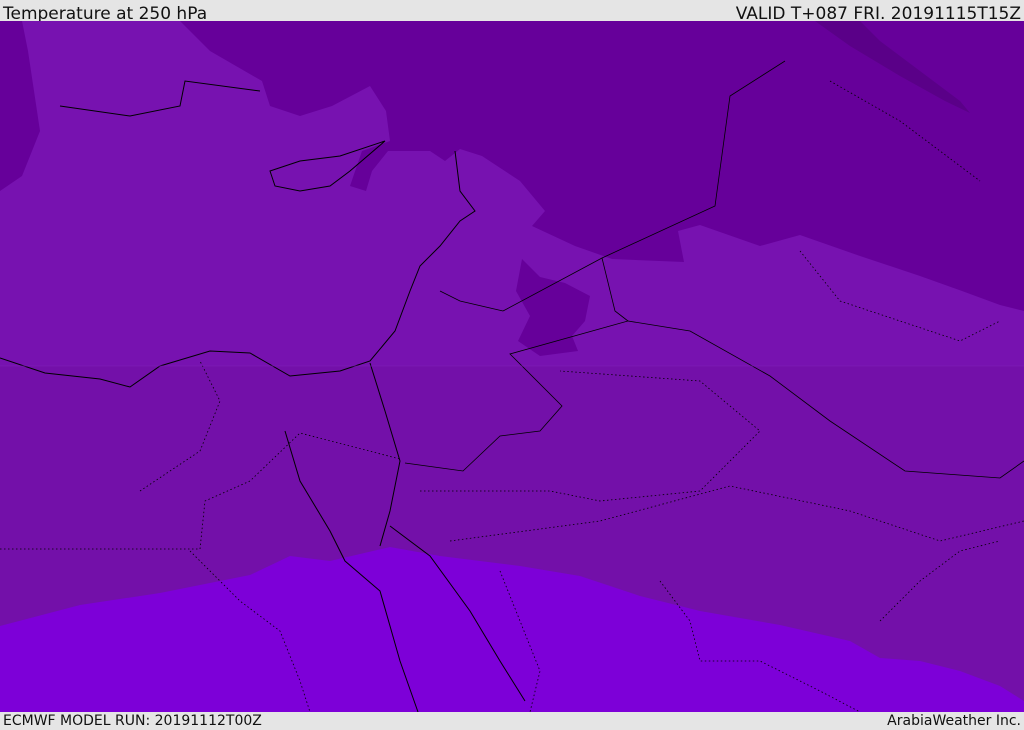 The height and width of the screenshot is (730, 1024). What do you see at coordinates (954, 721) in the screenshot?
I see `credit: ArabiaWeather Inc.` at bounding box center [954, 721].